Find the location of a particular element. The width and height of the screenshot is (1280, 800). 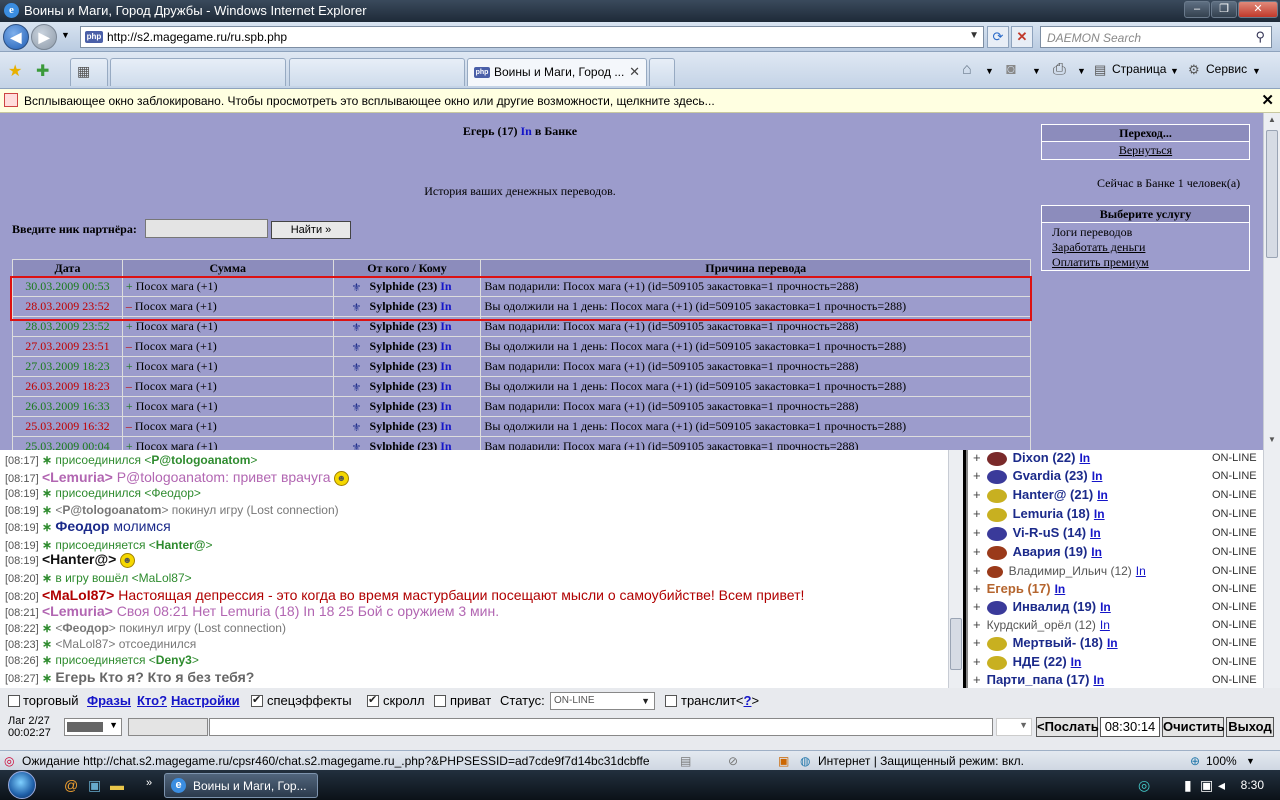

effects-checkbox is located at coordinates (257, 700).